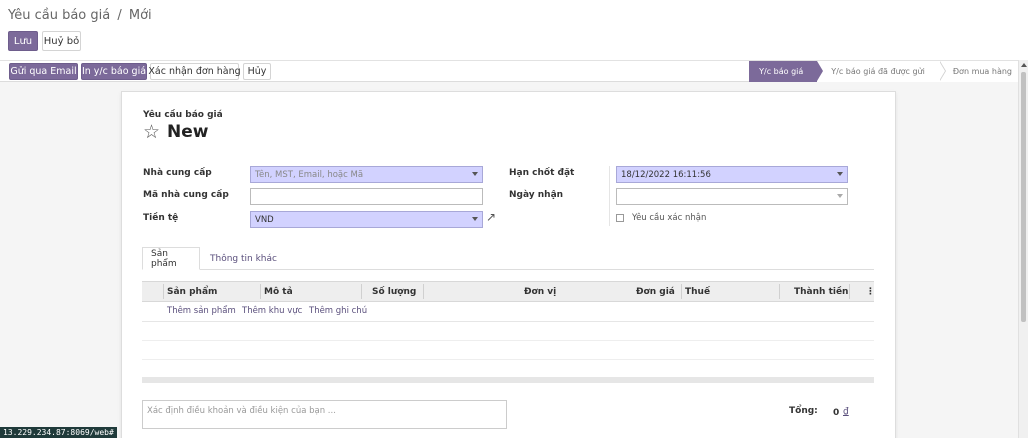 This screenshot has height=438, width=1028. Describe the element at coordinates (366, 174) in the screenshot. I see `vendor-field: Tên, MST, Email, hoặc Mã` at that location.